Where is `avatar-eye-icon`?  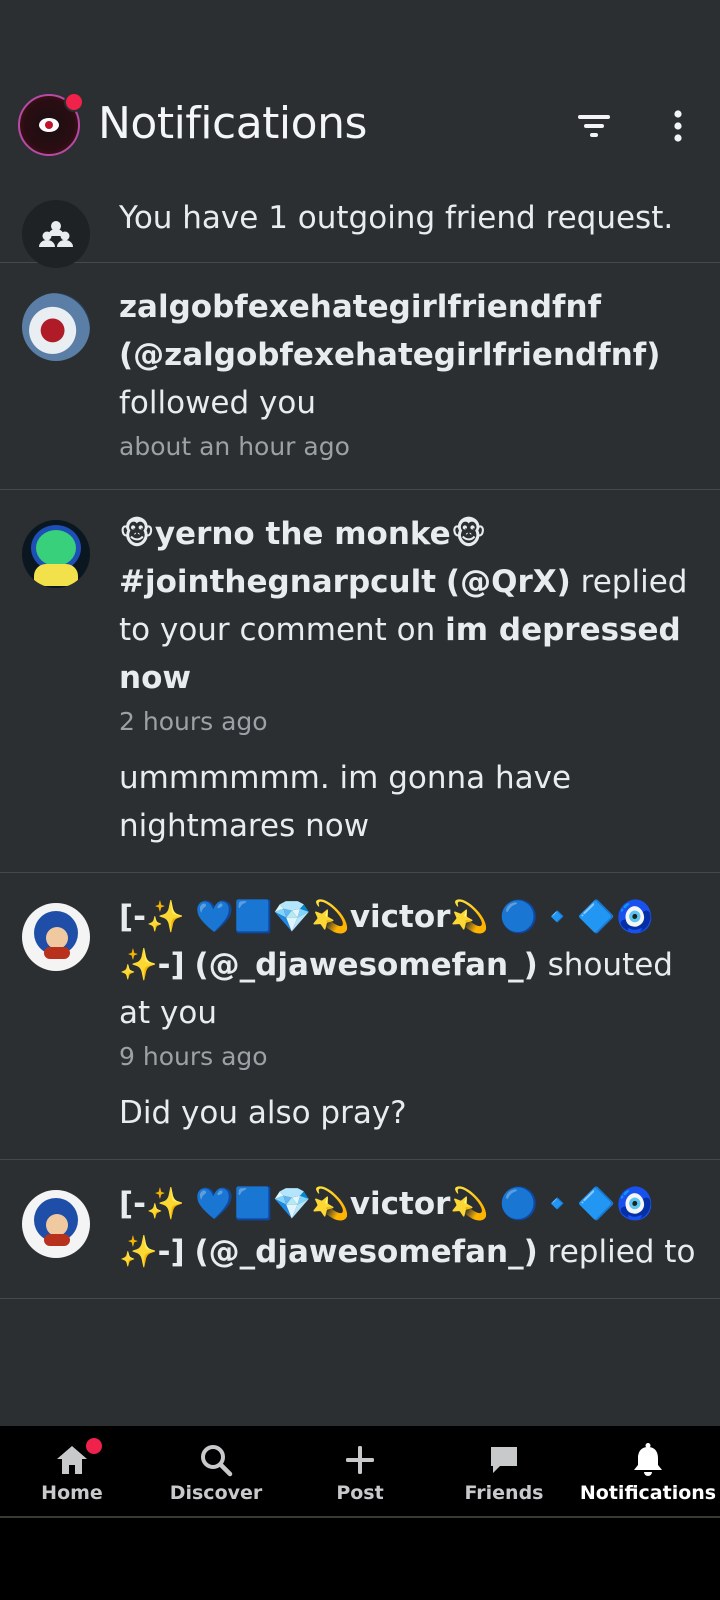 avatar-eye-icon is located at coordinates (49, 125).